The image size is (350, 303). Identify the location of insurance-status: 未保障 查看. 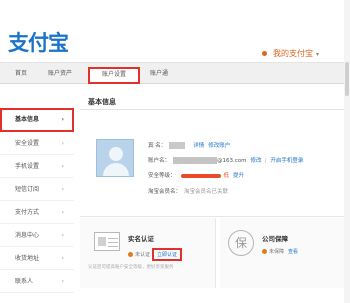
(280, 251).